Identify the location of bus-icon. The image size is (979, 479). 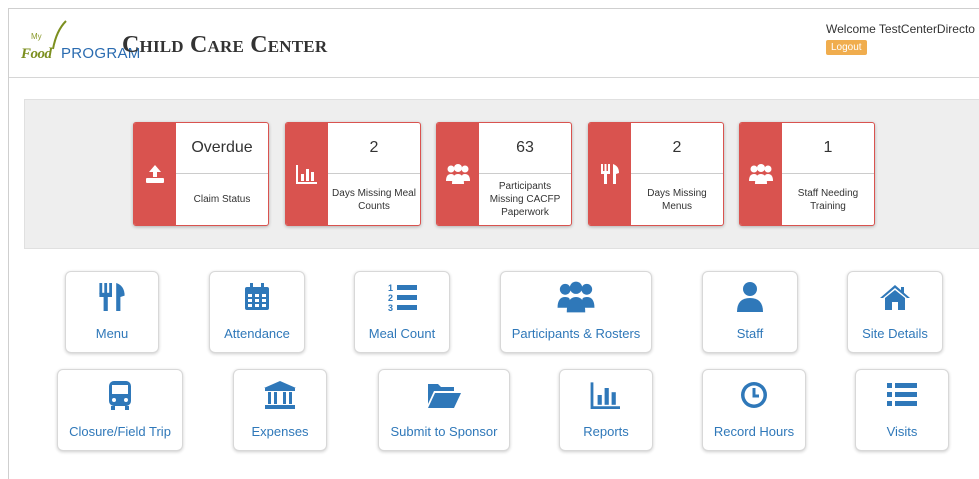
(120, 395).